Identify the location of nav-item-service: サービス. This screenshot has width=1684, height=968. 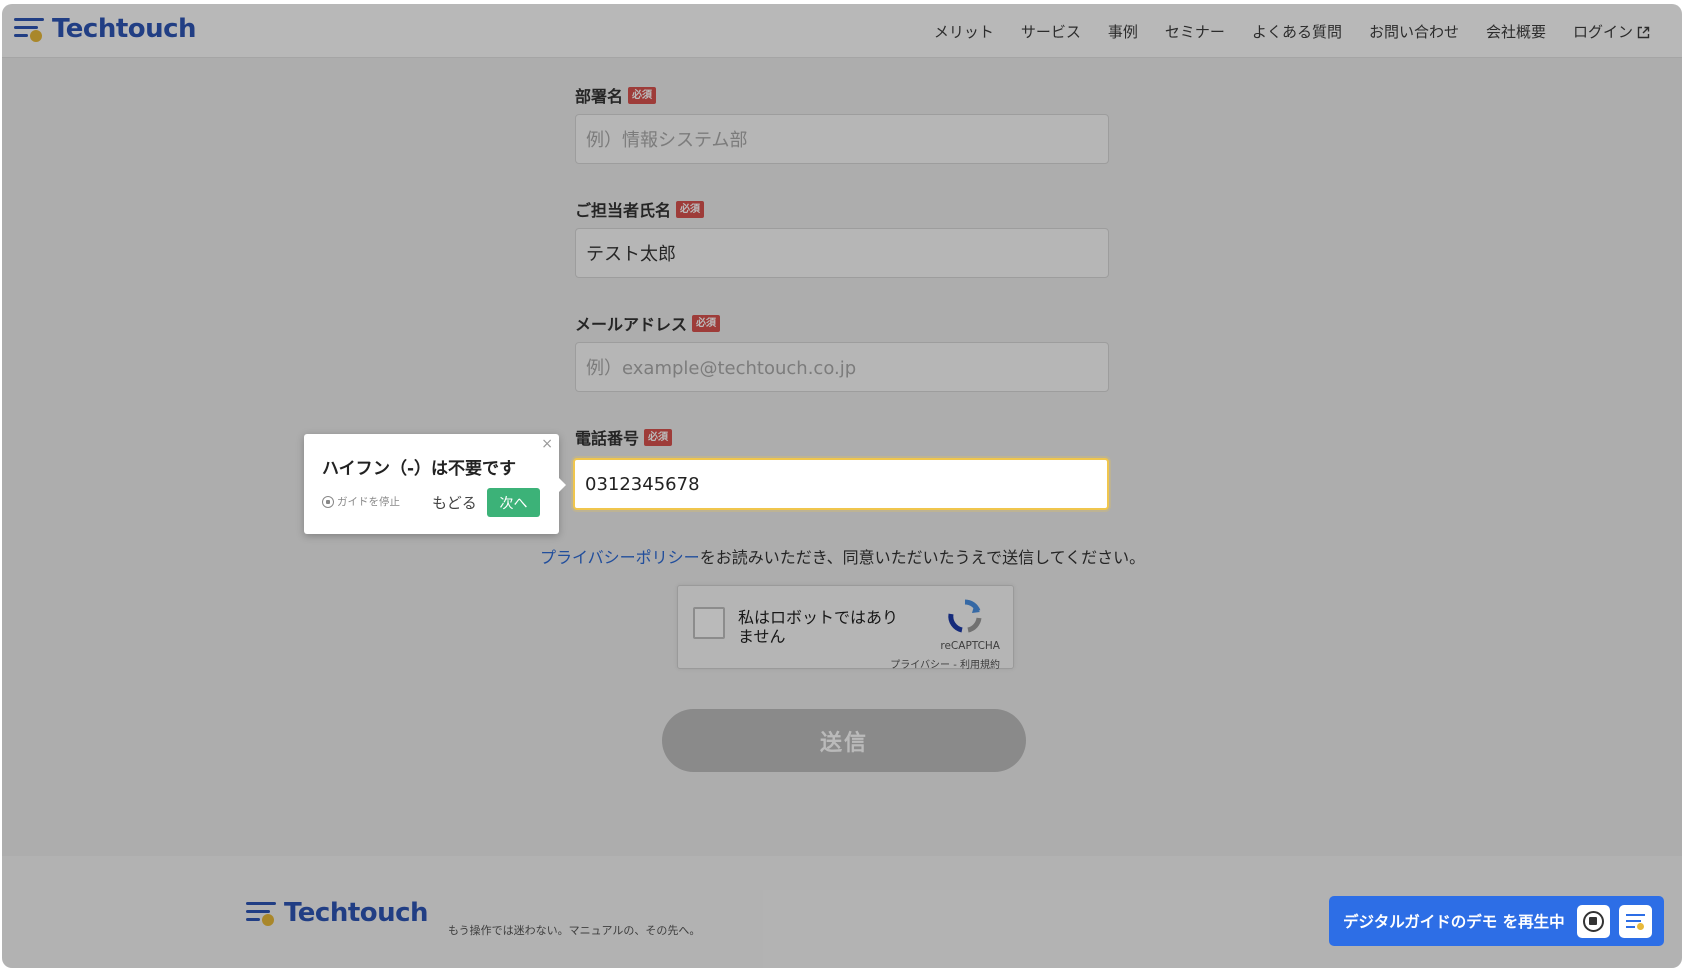
(1051, 31).